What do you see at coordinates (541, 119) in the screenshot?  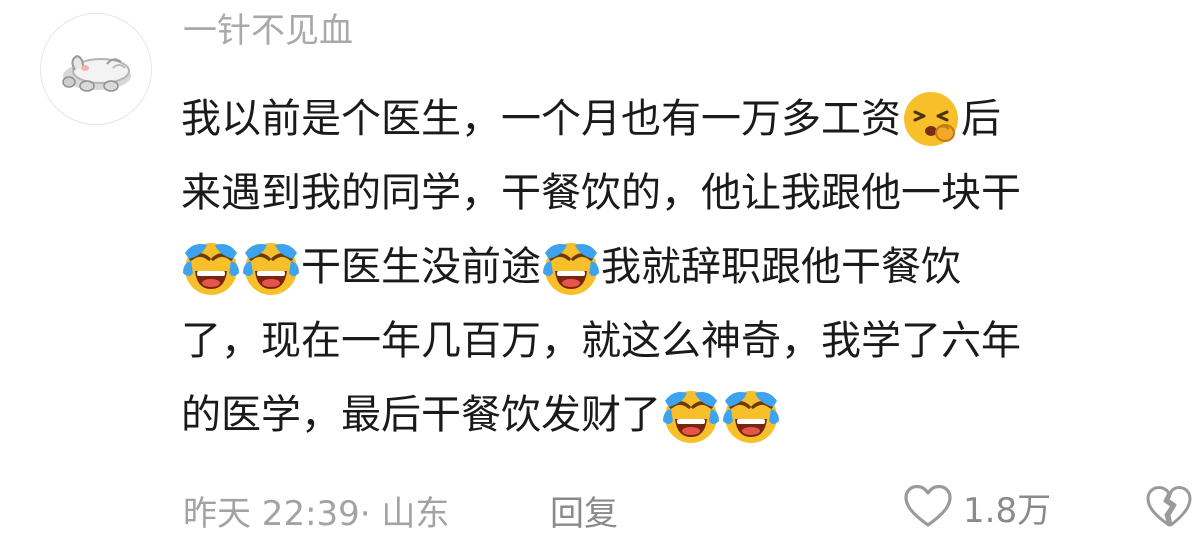 I see `comment-text-segment: 我以前是个医生，一个月也有一万多工资` at bounding box center [541, 119].